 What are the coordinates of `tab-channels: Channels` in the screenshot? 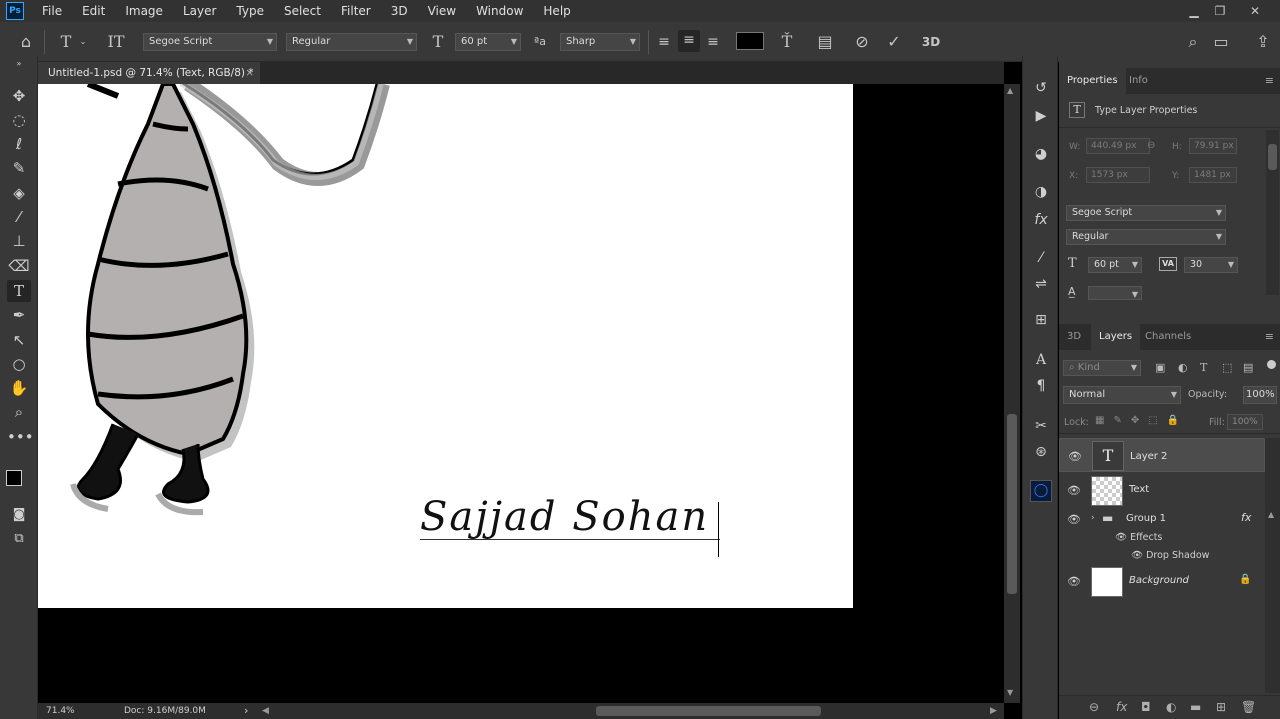 It's located at (1168, 337).